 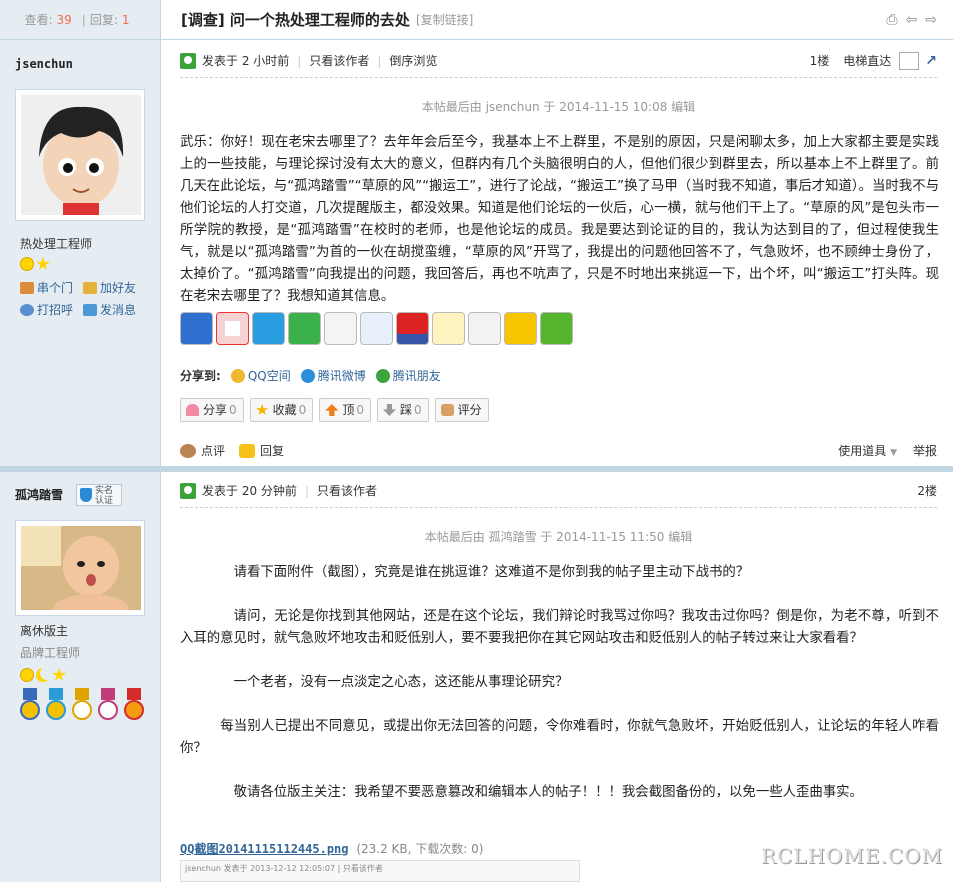 I want to click on add-friend-label: 加好友, so click(x=118, y=288).